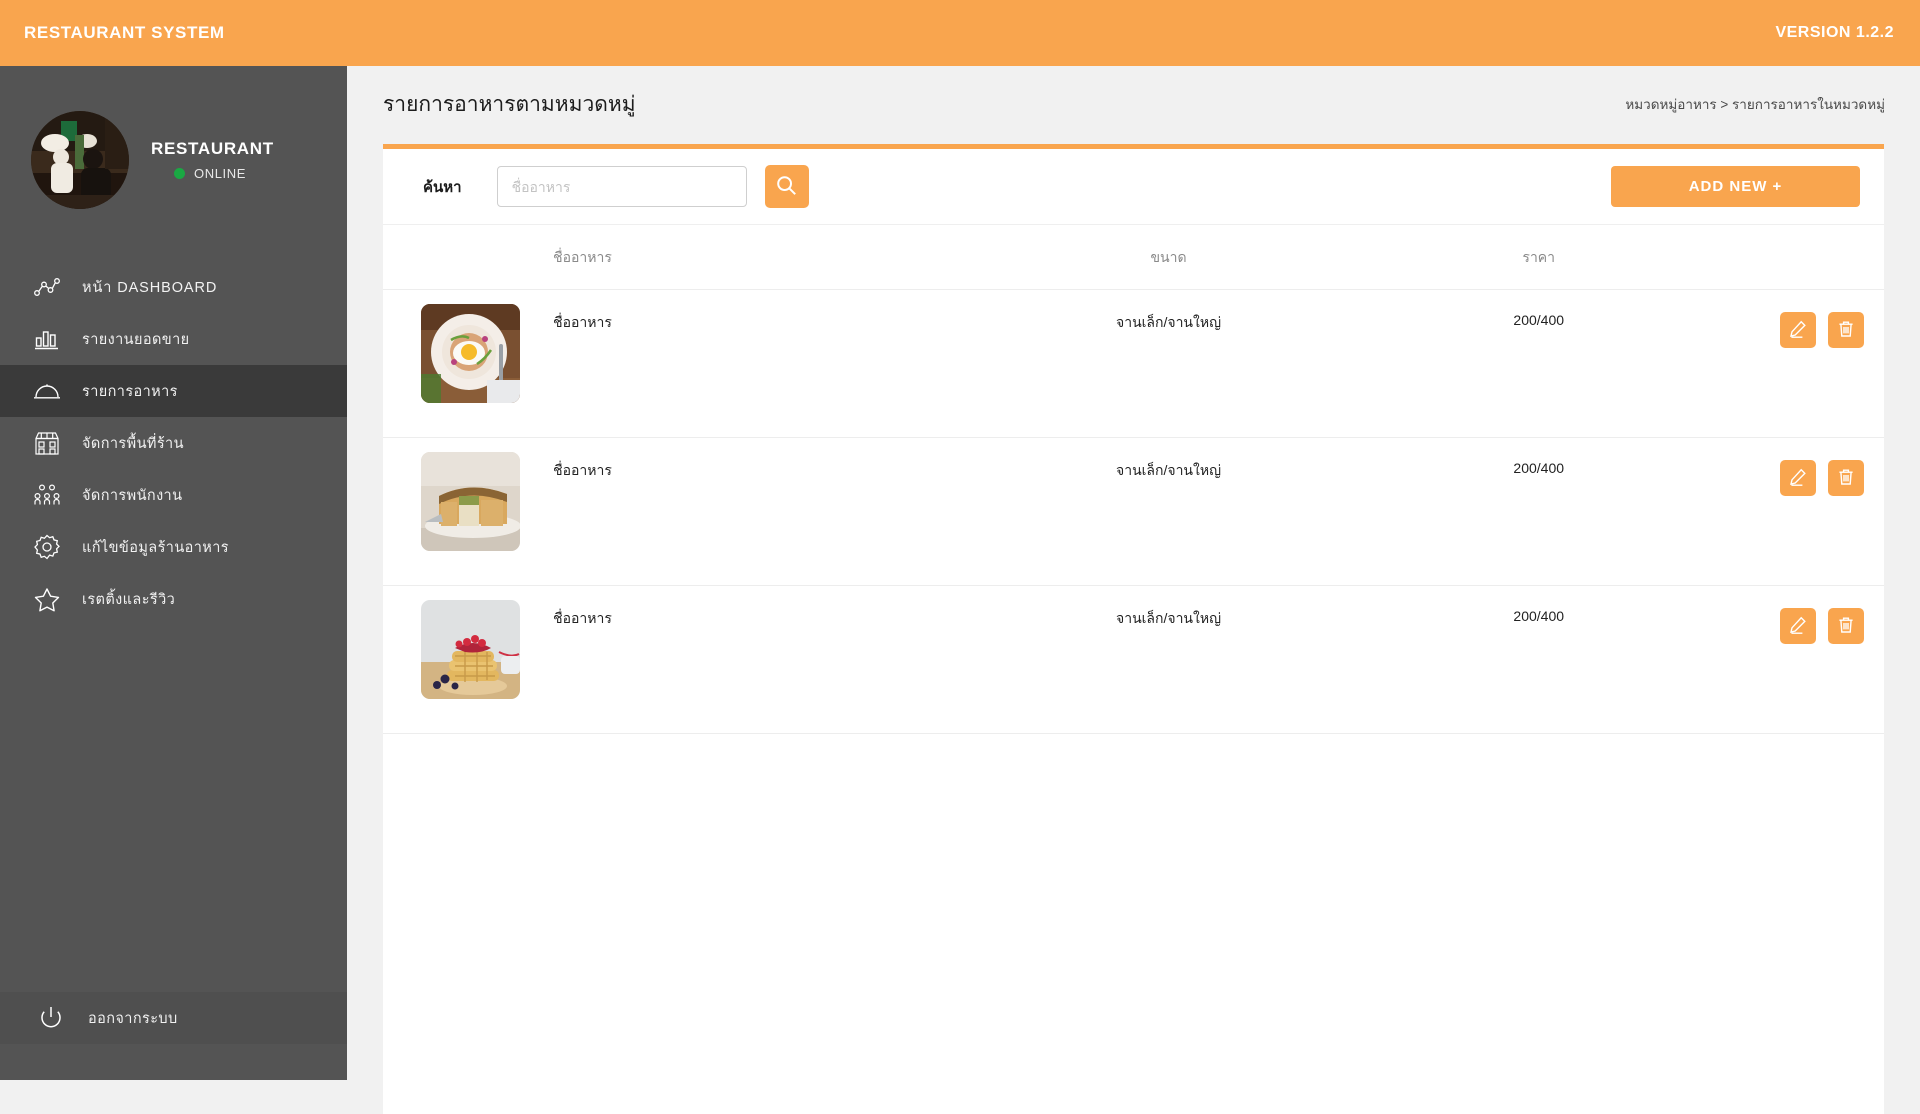  What do you see at coordinates (133, 1018) in the screenshot?
I see `logout-label: ออกจากระบบ` at bounding box center [133, 1018].